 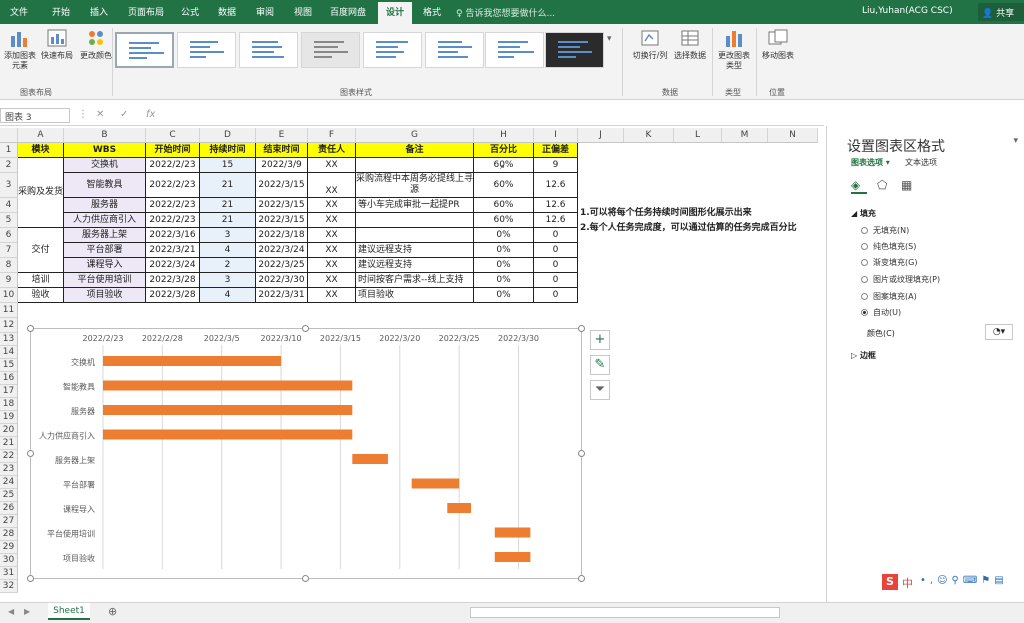 I want to click on tab-home: 开始, so click(x=61, y=11).